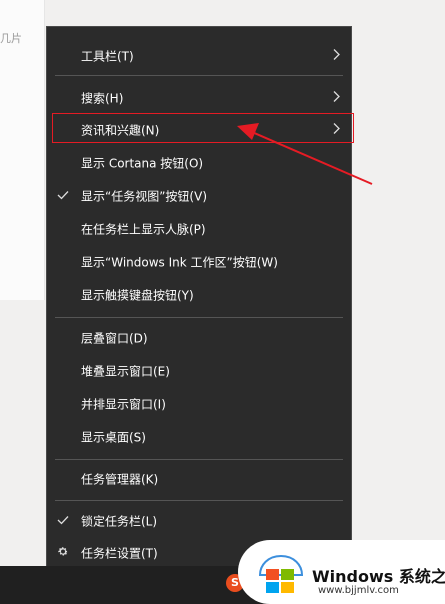 This screenshot has width=445, height=604. Describe the element at coordinates (281, 573) in the screenshot. I see `windows-logo-icon` at that location.